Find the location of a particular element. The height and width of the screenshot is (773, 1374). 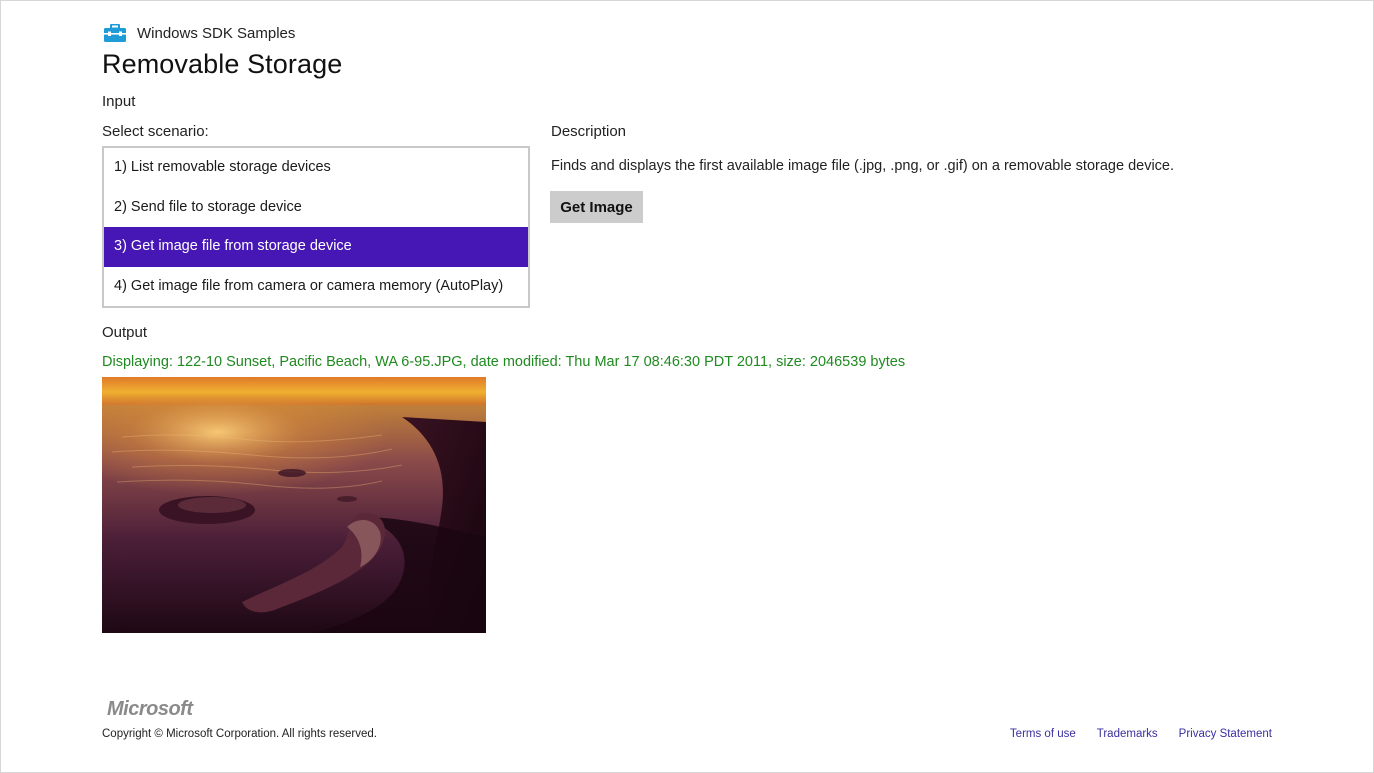

sunset-beach-image is located at coordinates (294, 505).